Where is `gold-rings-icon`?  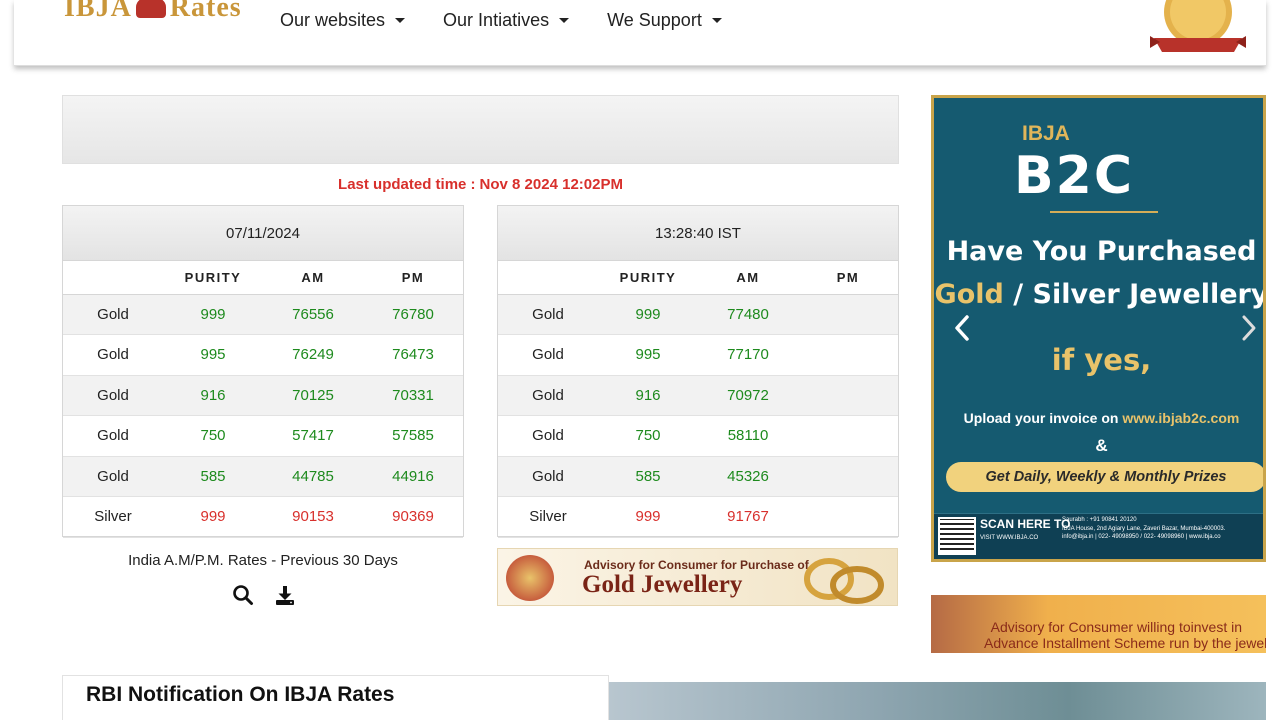
gold-rings-icon is located at coordinates (844, 581).